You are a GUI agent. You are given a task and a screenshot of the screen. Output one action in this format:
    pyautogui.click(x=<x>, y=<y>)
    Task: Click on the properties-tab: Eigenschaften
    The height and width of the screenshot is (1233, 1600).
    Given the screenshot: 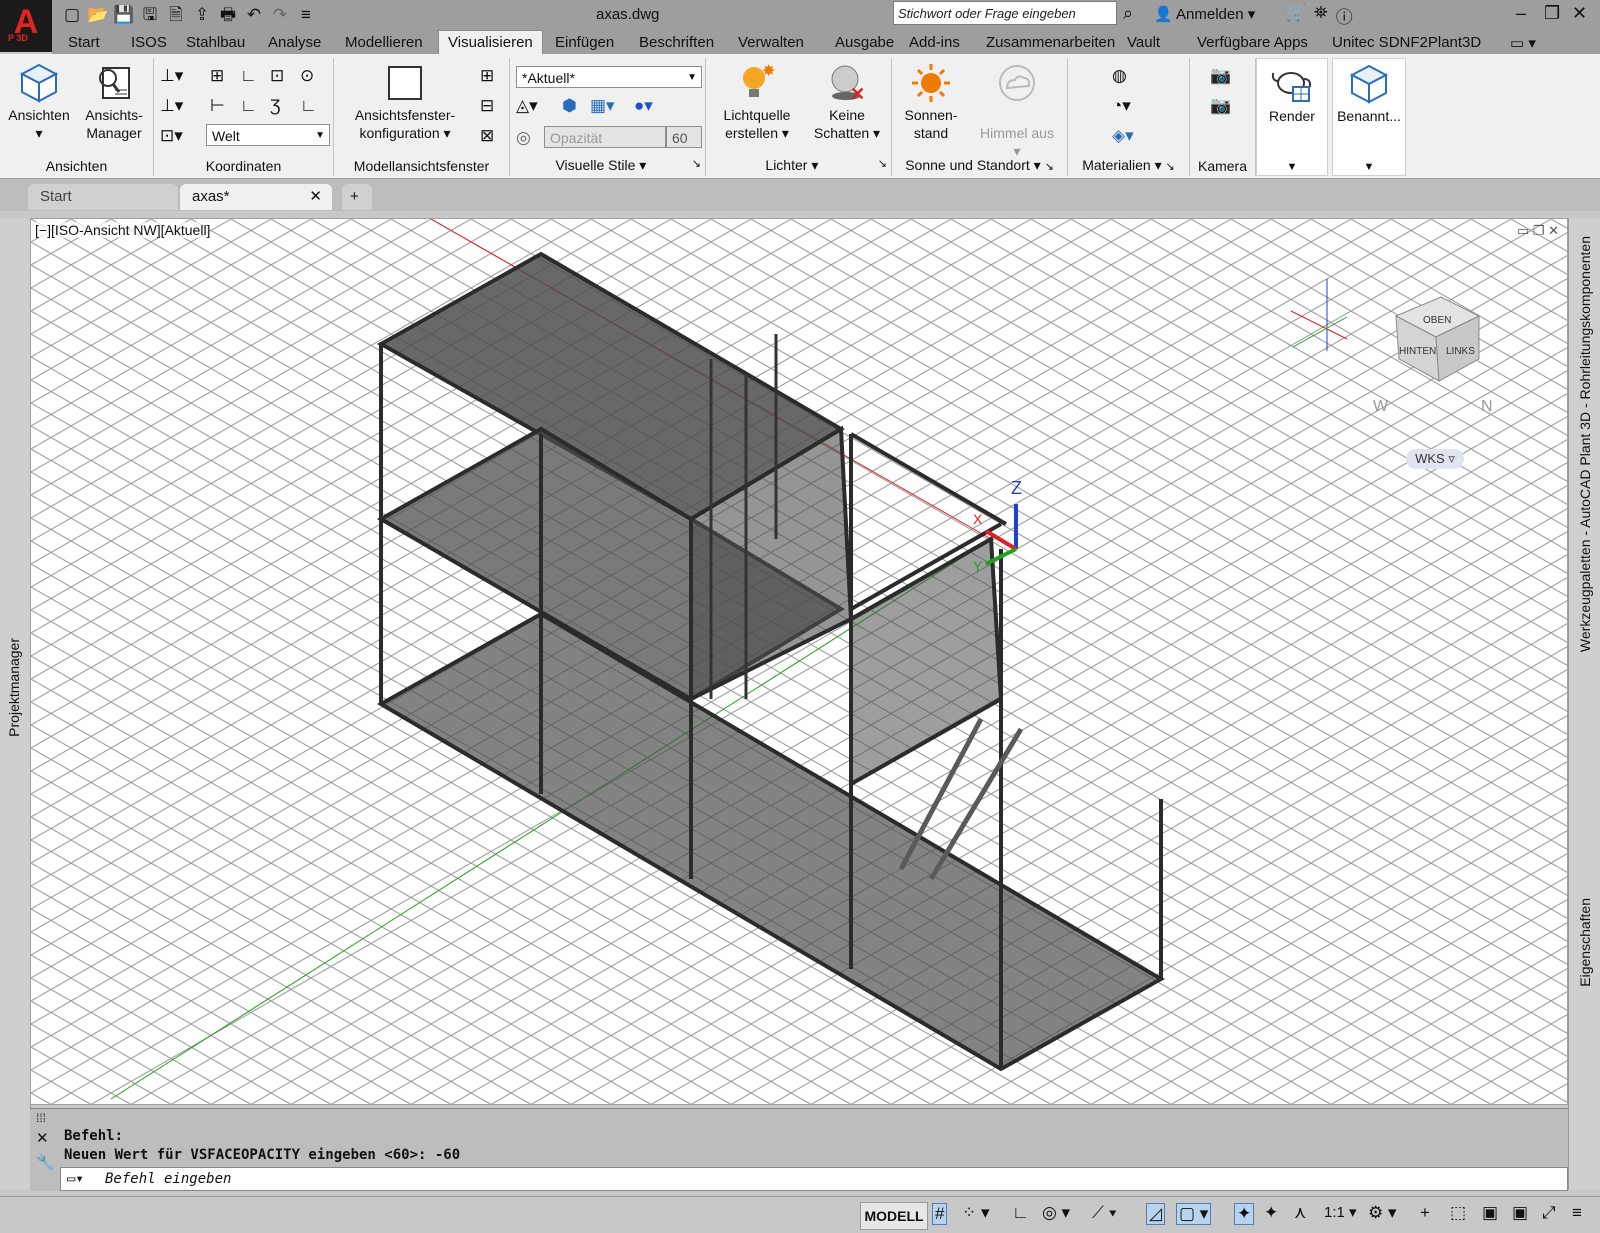 What is the action you would take?
    pyautogui.click(x=1585, y=942)
    